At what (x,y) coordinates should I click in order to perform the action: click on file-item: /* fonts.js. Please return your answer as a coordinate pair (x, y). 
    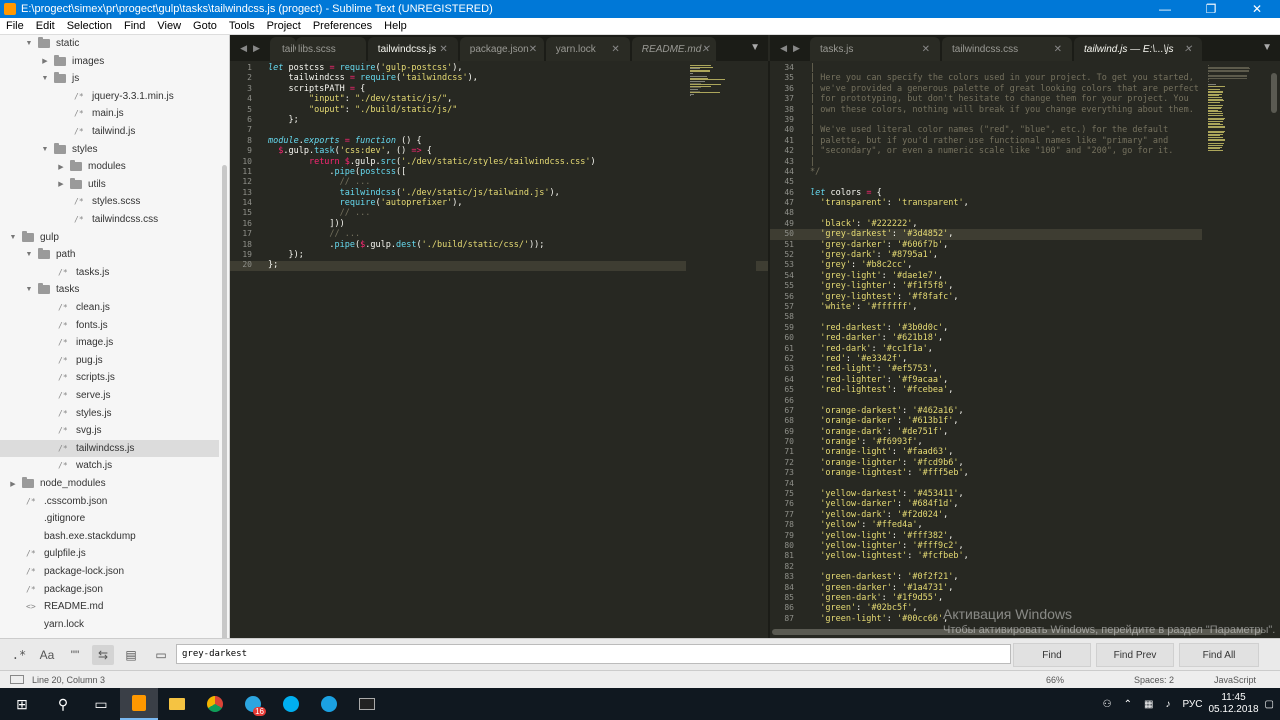
    Looking at the image, I should click on (109, 325).